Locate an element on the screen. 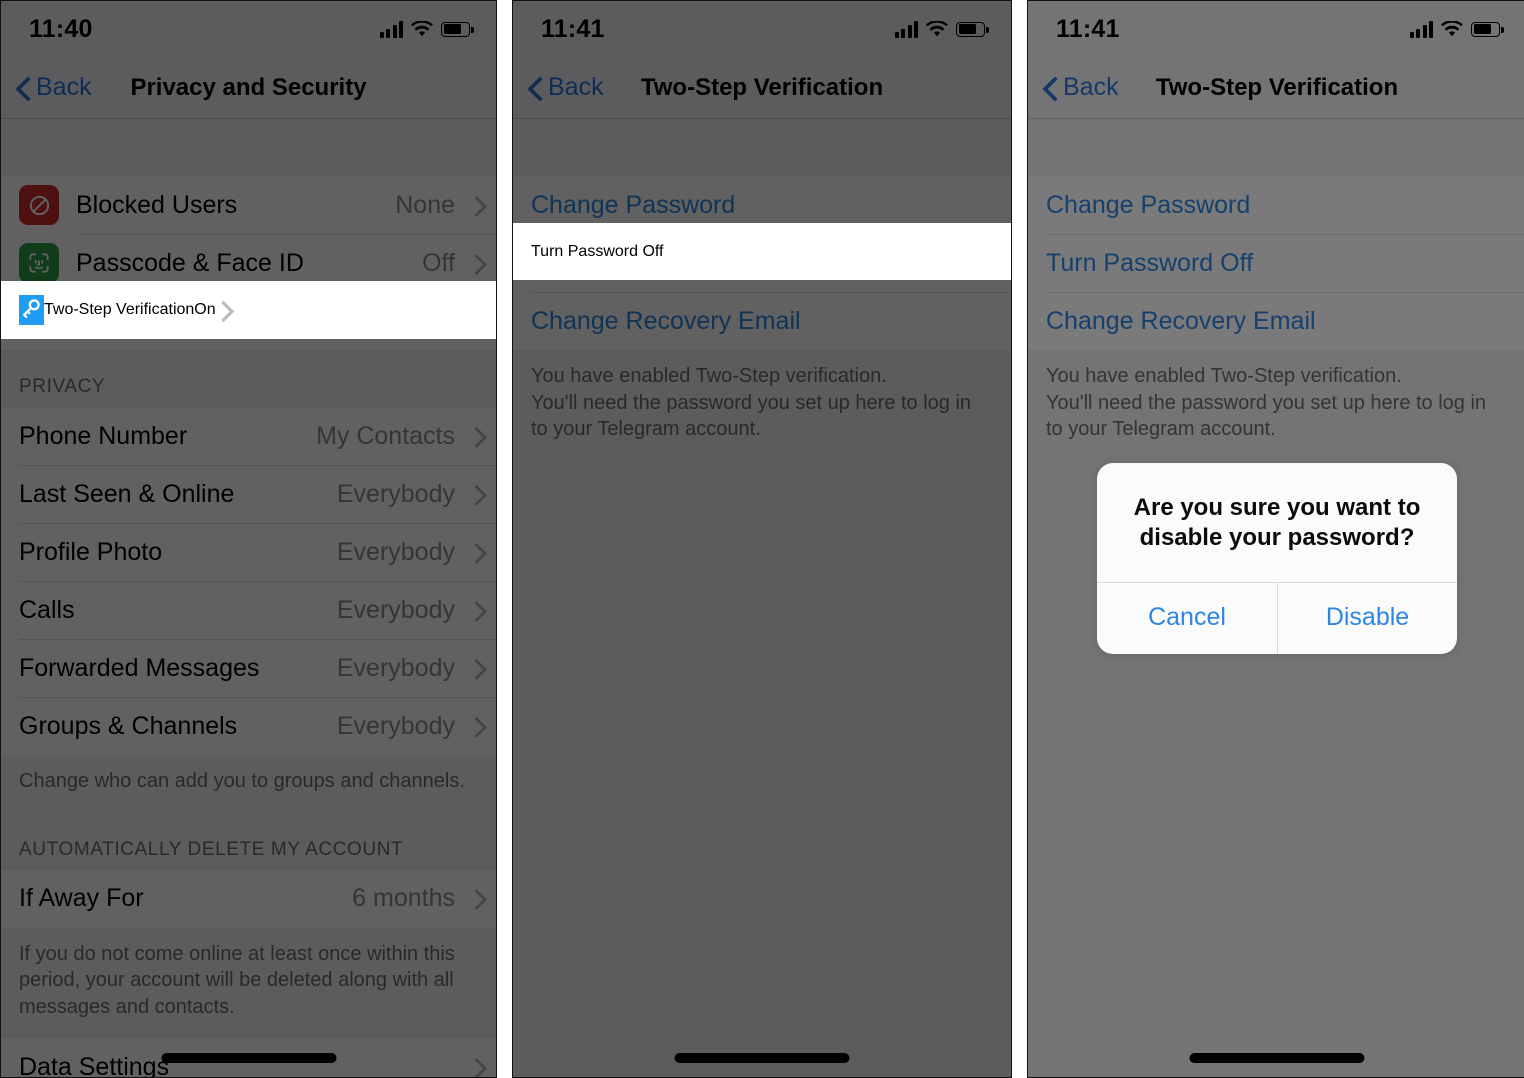 This screenshot has height=1078, width=1524. row-label: If Away For is located at coordinates (81, 898).